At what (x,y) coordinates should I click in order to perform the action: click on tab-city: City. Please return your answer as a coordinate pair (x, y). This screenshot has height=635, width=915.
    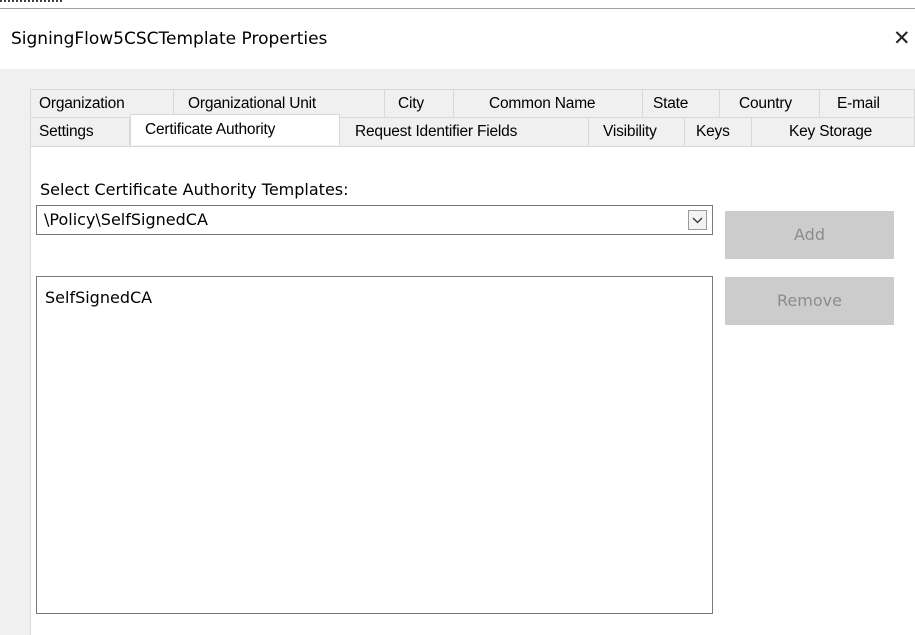
    Looking at the image, I should click on (419, 103).